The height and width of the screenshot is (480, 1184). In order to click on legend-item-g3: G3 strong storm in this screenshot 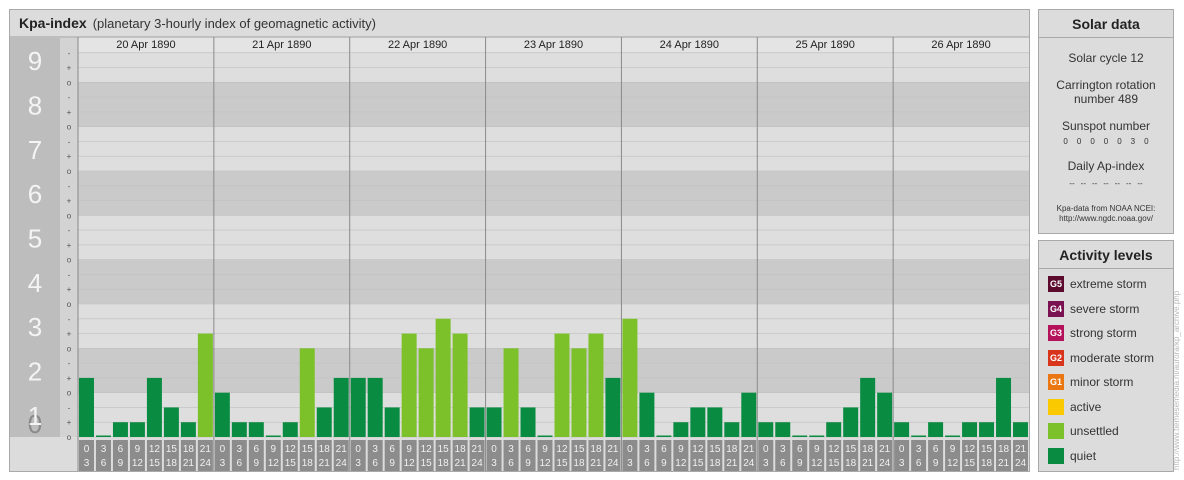, I will do `click(1106, 333)`.